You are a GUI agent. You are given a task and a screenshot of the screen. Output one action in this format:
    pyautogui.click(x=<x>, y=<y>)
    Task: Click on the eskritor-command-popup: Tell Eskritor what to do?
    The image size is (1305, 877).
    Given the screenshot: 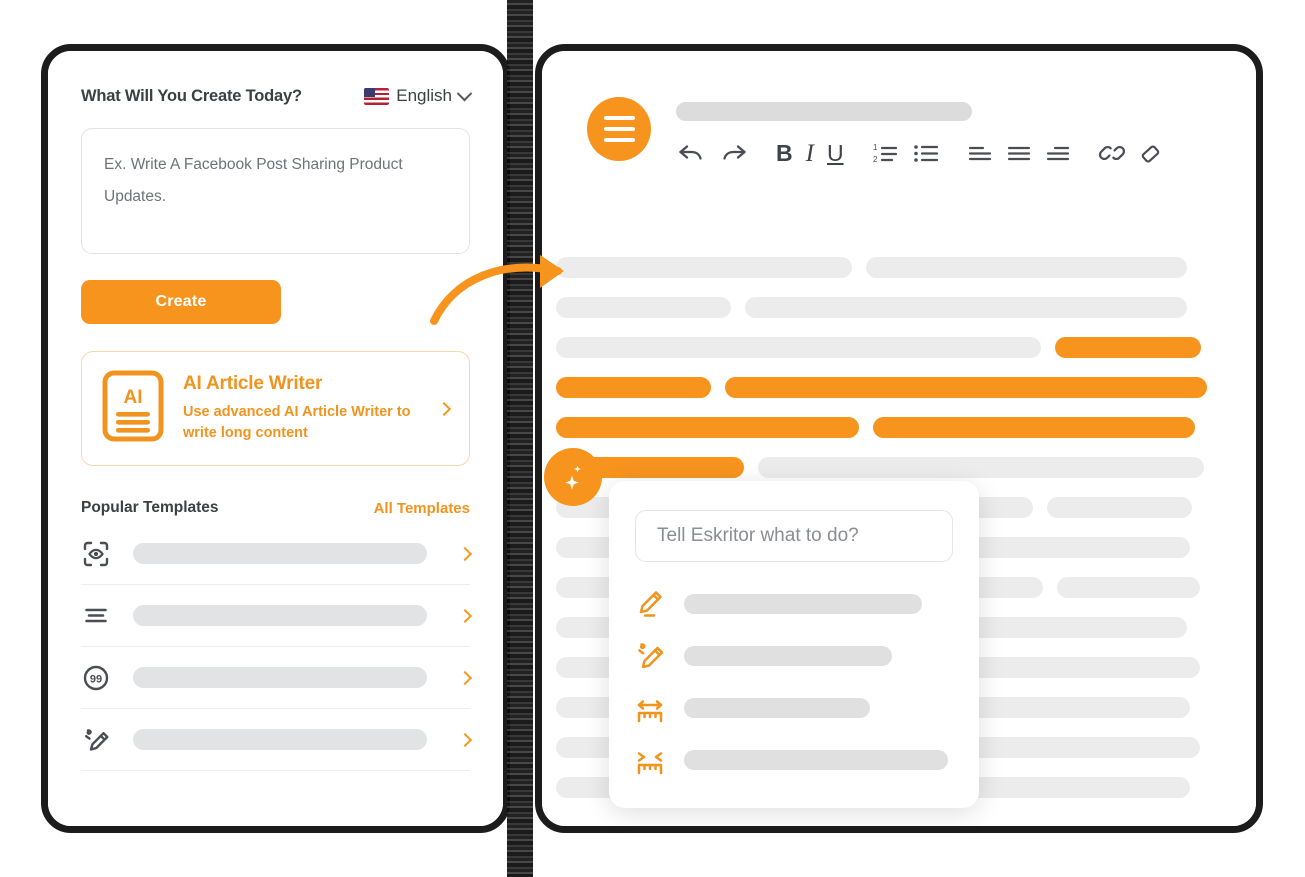 What is the action you would take?
    pyautogui.click(x=794, y=644)
    